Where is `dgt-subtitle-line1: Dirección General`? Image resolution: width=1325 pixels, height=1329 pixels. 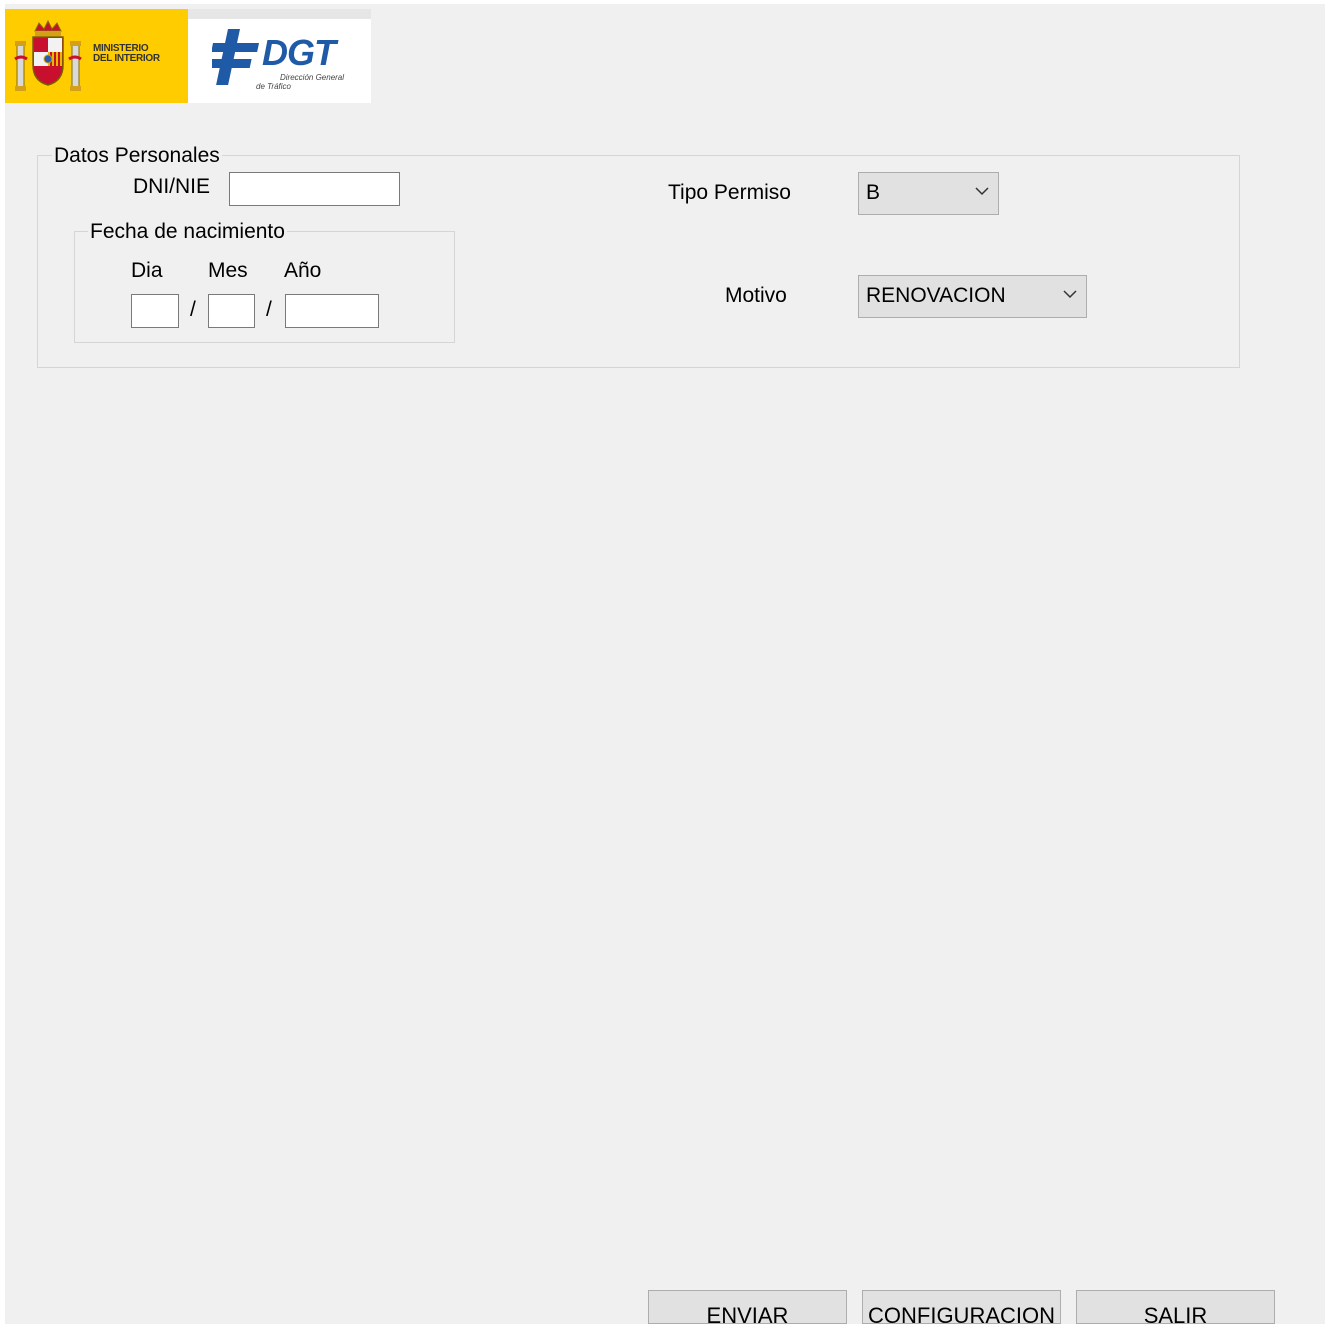
dgt-subtitle-line1: Dirección General is located at coordinates (312, 77).